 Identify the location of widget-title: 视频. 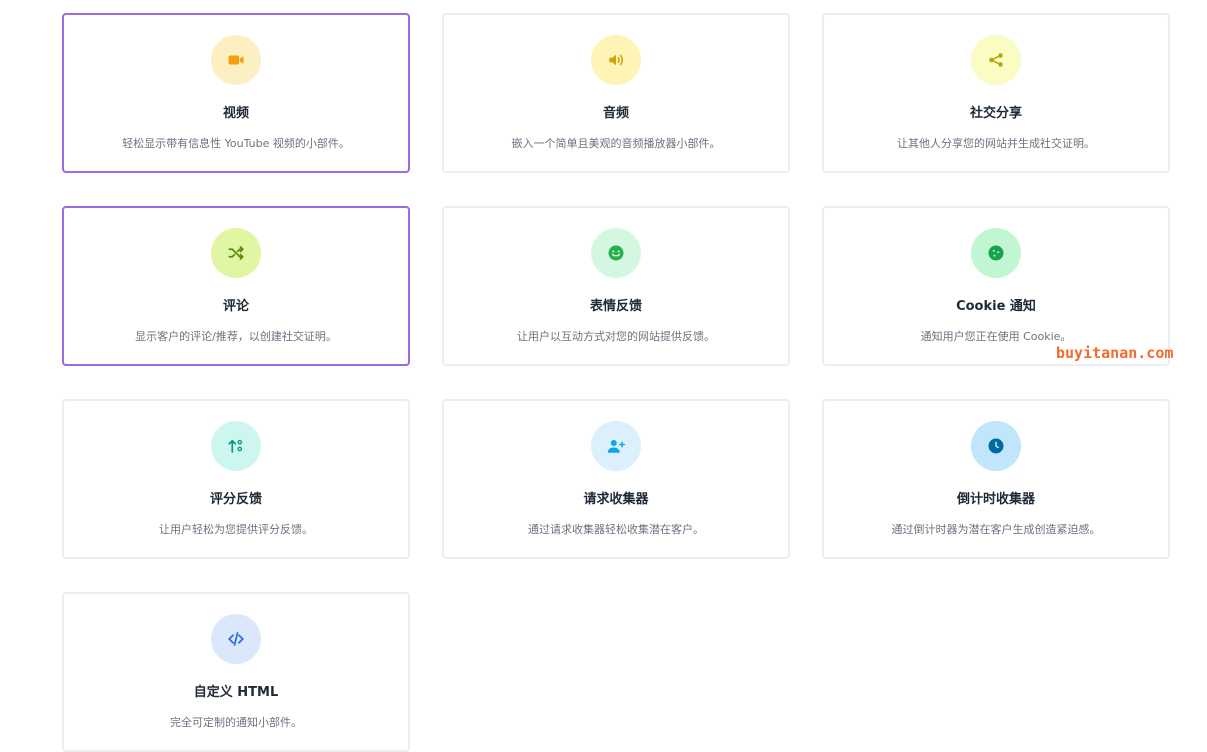
(235, 113).